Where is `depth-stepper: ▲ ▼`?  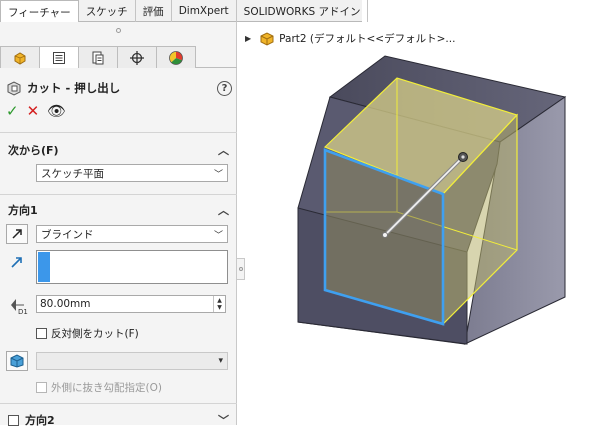 depth-stepper: ▲ ▼ is located at coordinates (219, 304).